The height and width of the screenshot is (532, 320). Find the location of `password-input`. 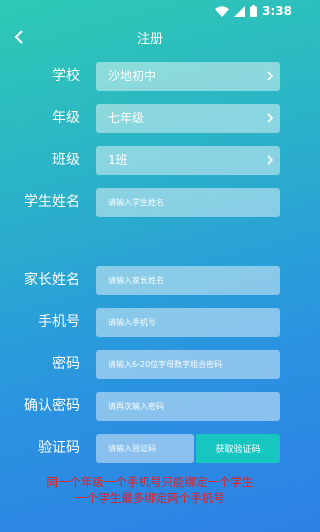

password-input is located at coordinates (188, 364).